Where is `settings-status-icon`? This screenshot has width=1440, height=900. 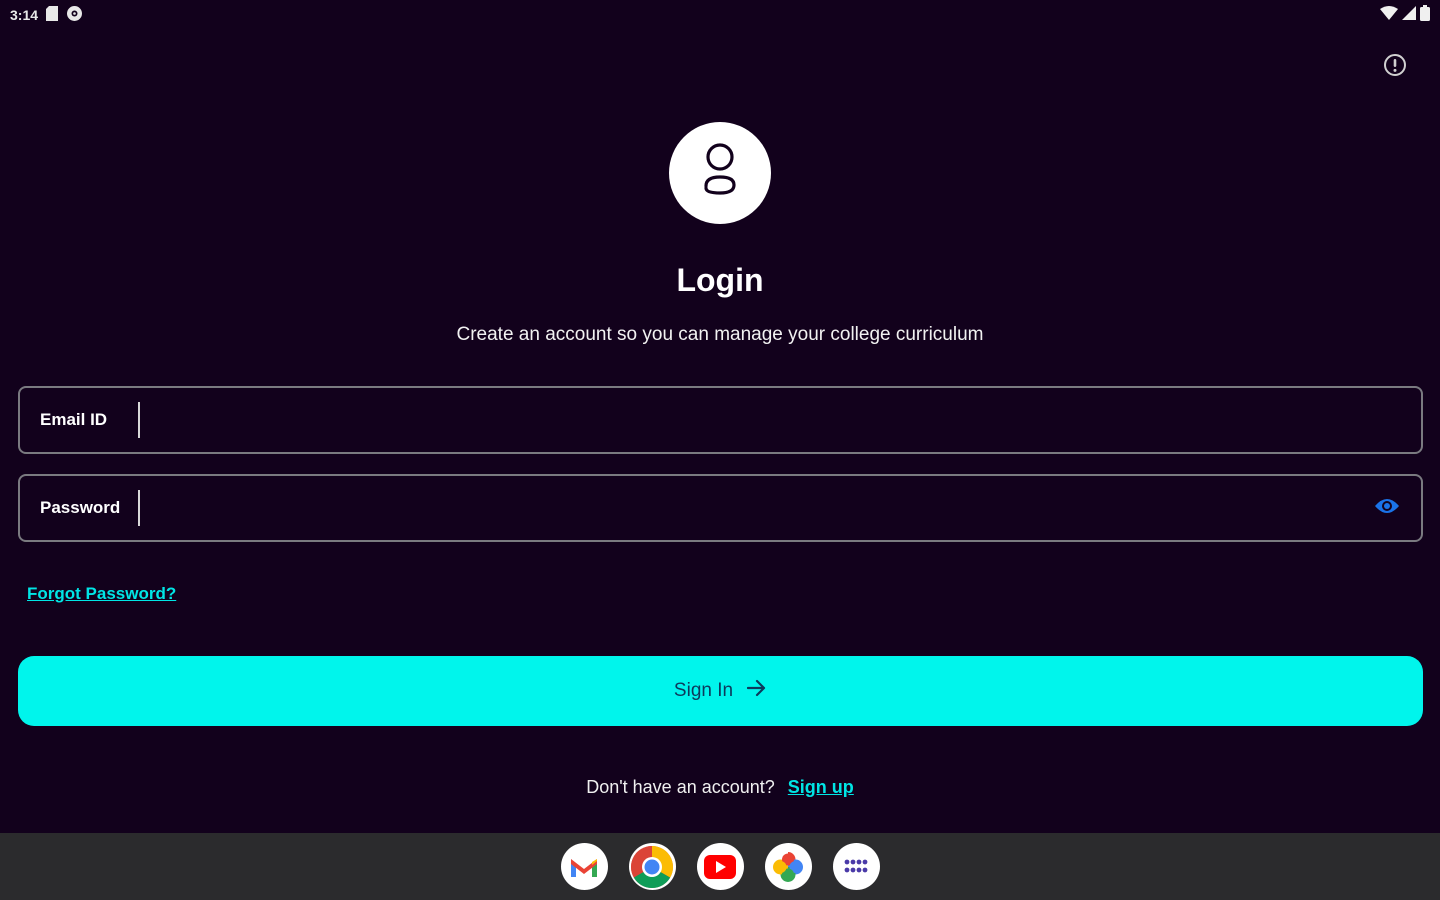
settings-status-icon is located at coordinates (74, 15).